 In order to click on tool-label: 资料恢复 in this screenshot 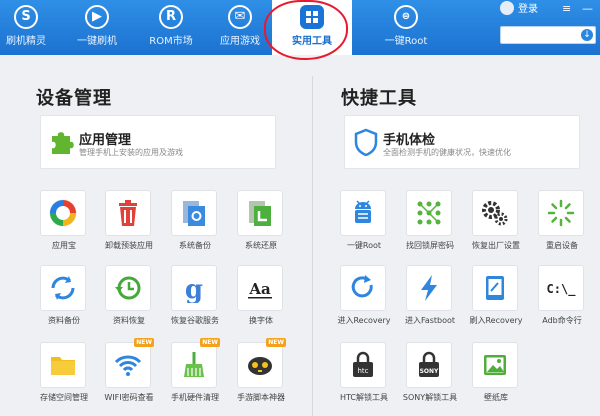, I will do `click(129, 320)`.